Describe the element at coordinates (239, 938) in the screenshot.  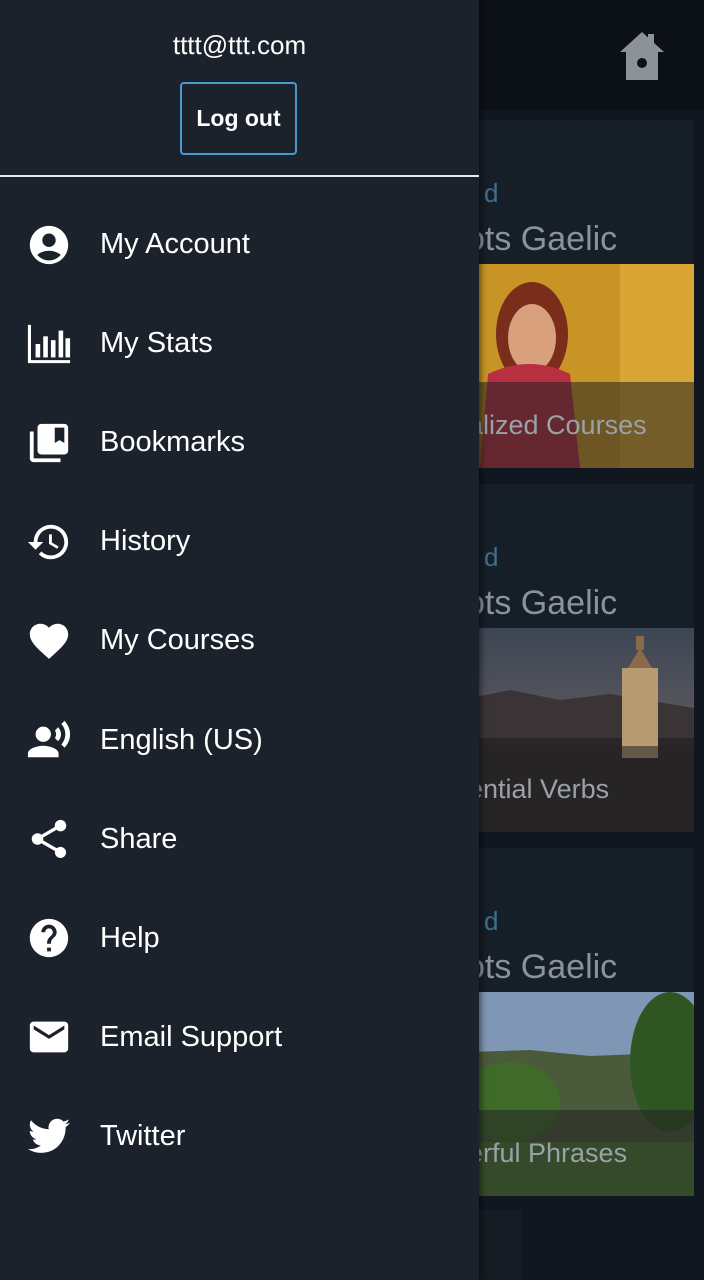
I see `menu-item-help: Help` at that location.